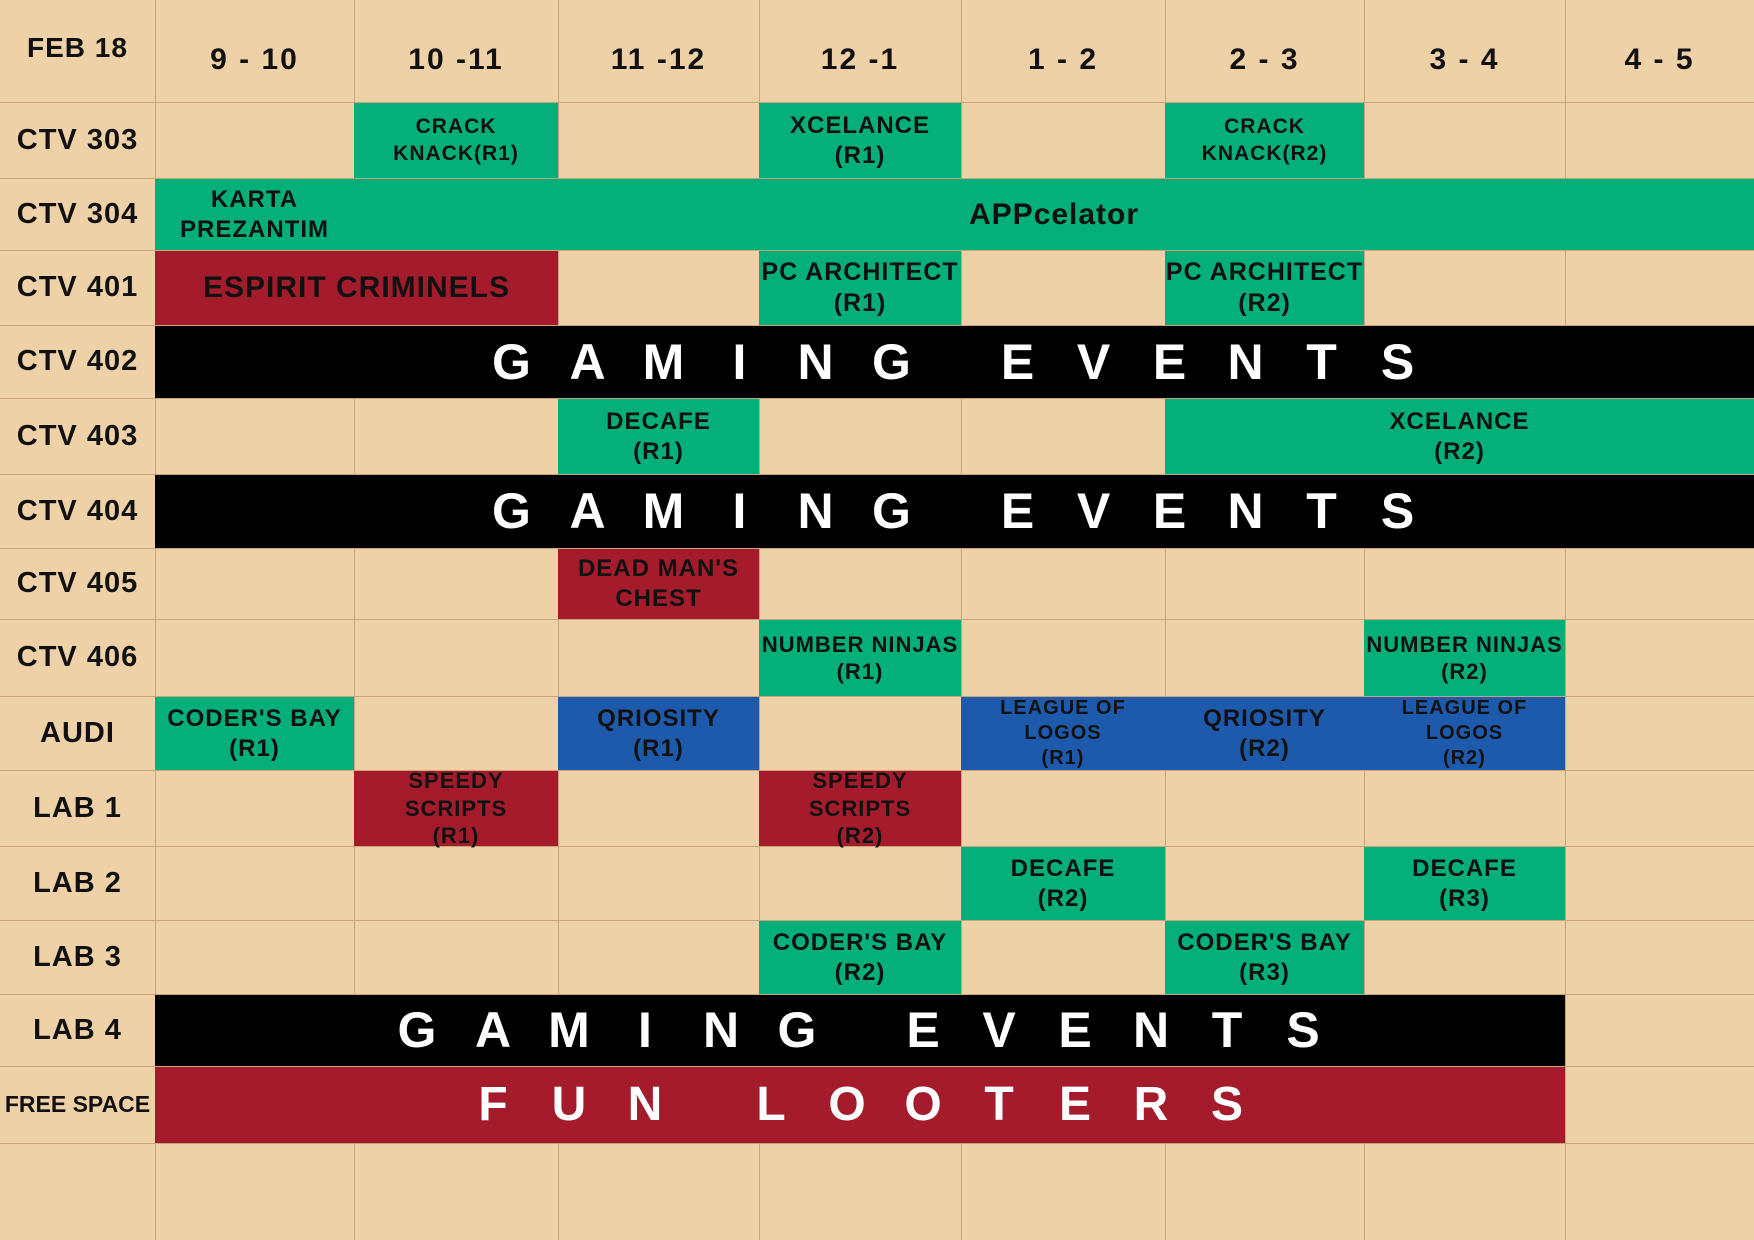 The height and width of the screenshot is (1240, 1754). I want to click on event-label: CODER'S BAY (R2), so click(860, 957).